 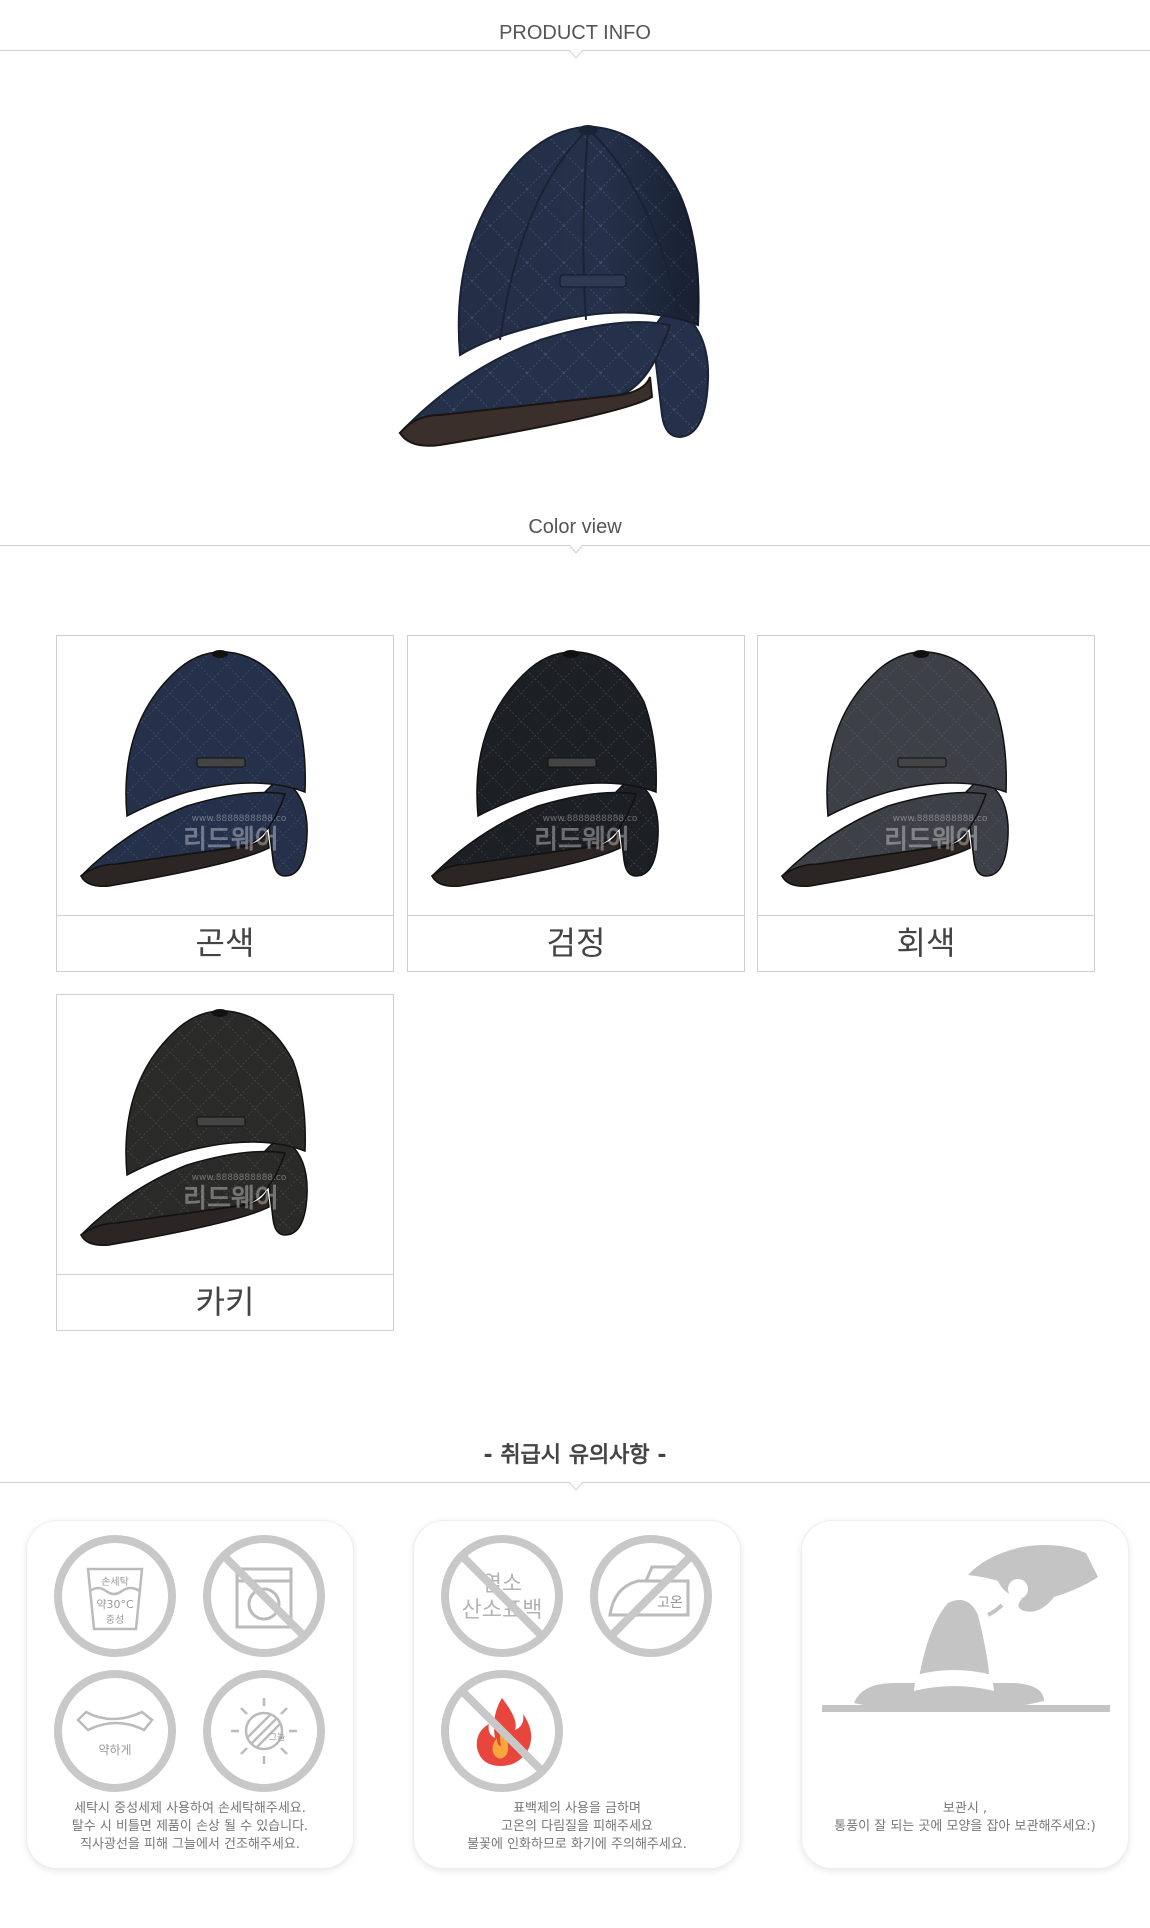 I want to click on care-box-storage: 보관시 , 통풍이 잘 되는 곳에 모양을 잡아 보관해주세요:), so click(x=965, y=1694).